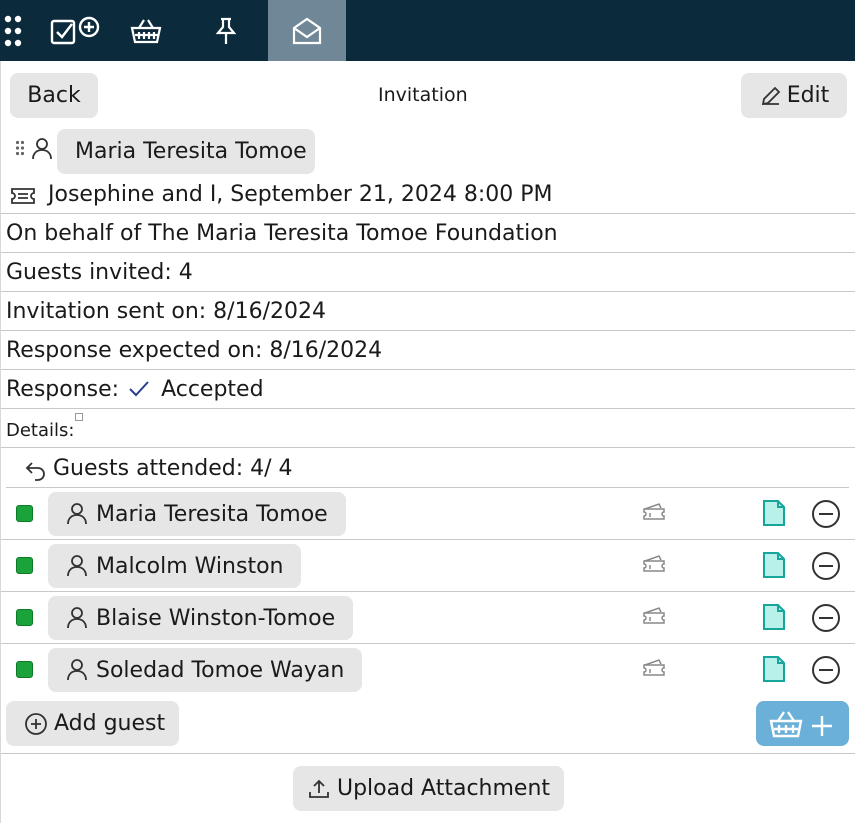 The width and height of the screenshot is (855, 823). What do you see at coordinates (427, 389) in the screenshot?
I see `response-row: Response: Accepted` at bounding box center [427, 389].